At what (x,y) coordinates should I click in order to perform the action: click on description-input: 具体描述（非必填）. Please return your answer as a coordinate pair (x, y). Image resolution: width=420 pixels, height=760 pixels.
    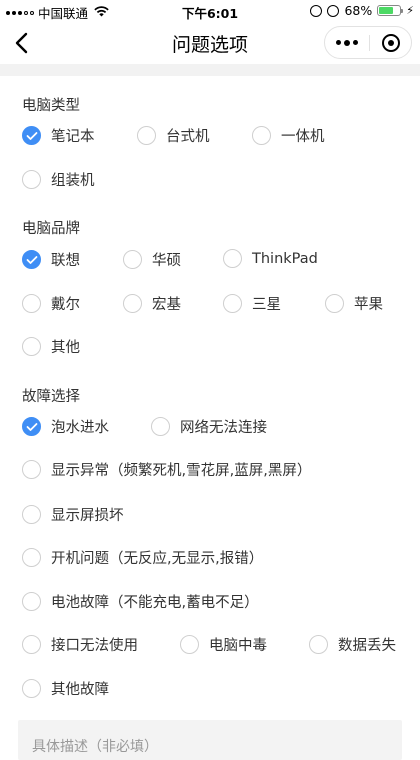
    Looking at the image, I should click on (210, 740).